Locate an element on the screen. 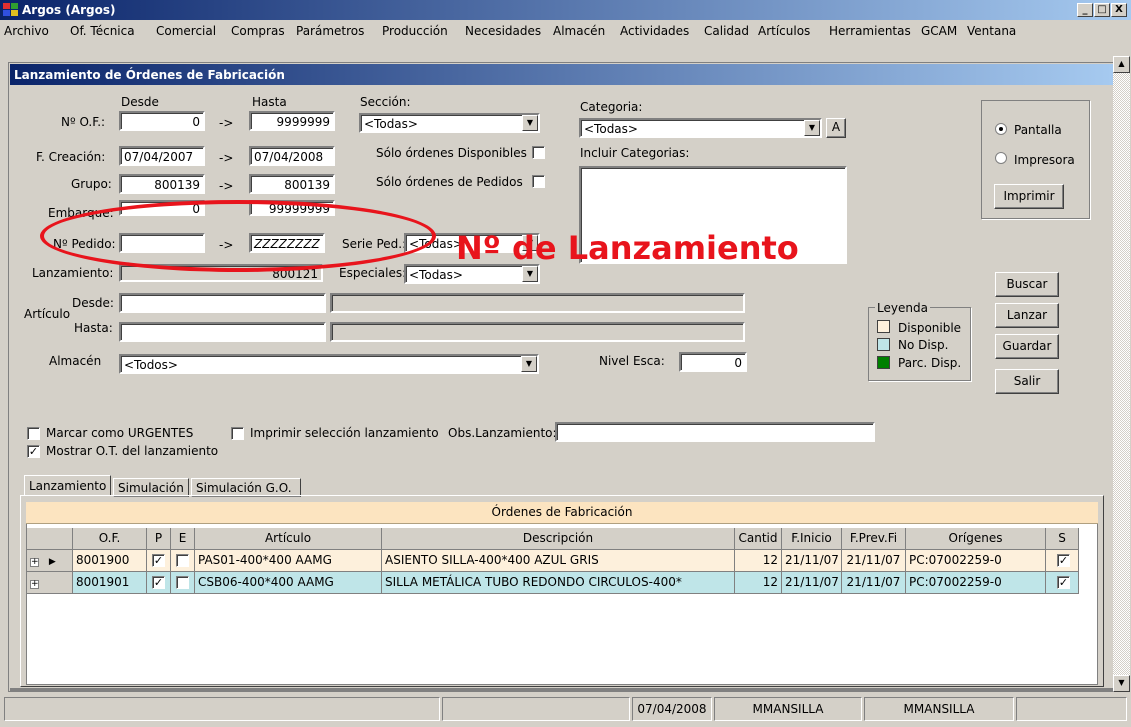 This screenshot has width=1131, height=727. grid-header-fprevfi: F.Prev.Fi is located at coordinates (874, 539).